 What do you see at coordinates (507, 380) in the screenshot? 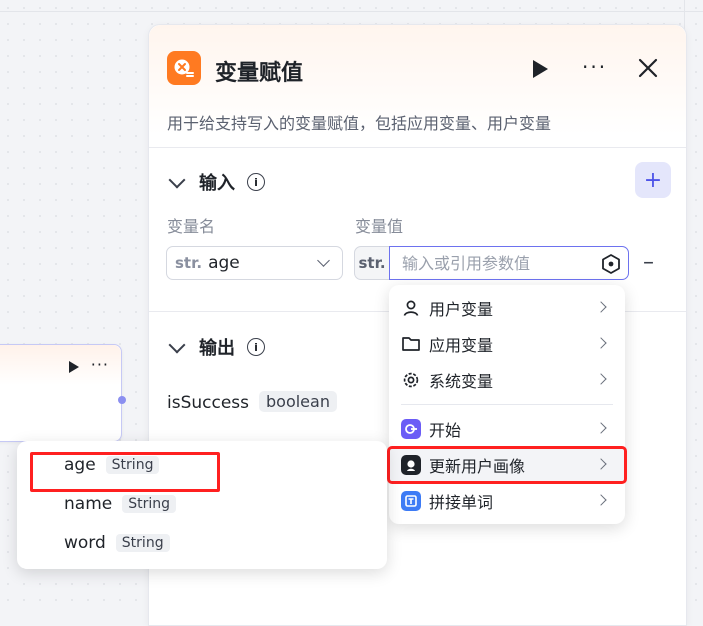
I see `menu-item-system-variables: 系统变量` at bounding box center [507, 380].